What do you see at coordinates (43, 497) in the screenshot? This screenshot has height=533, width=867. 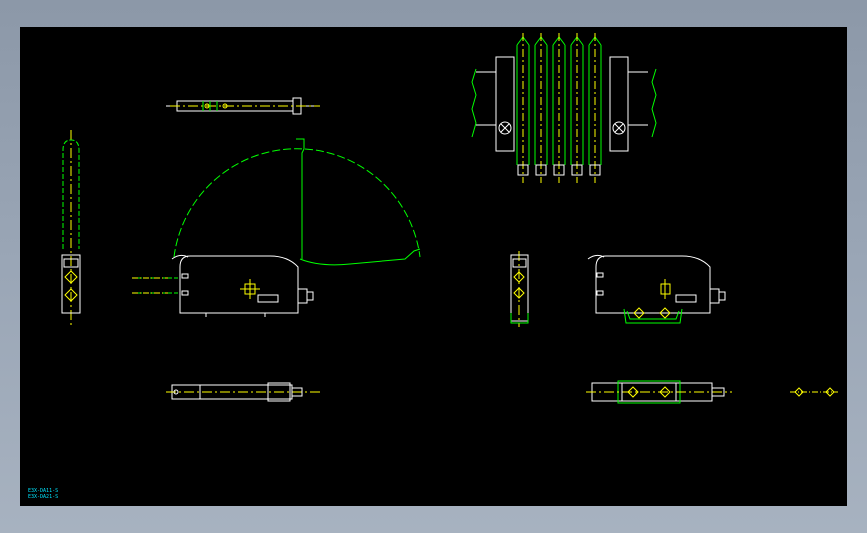 I see `info-line: E3X-DA21-S` at bounding box center [43, 497].